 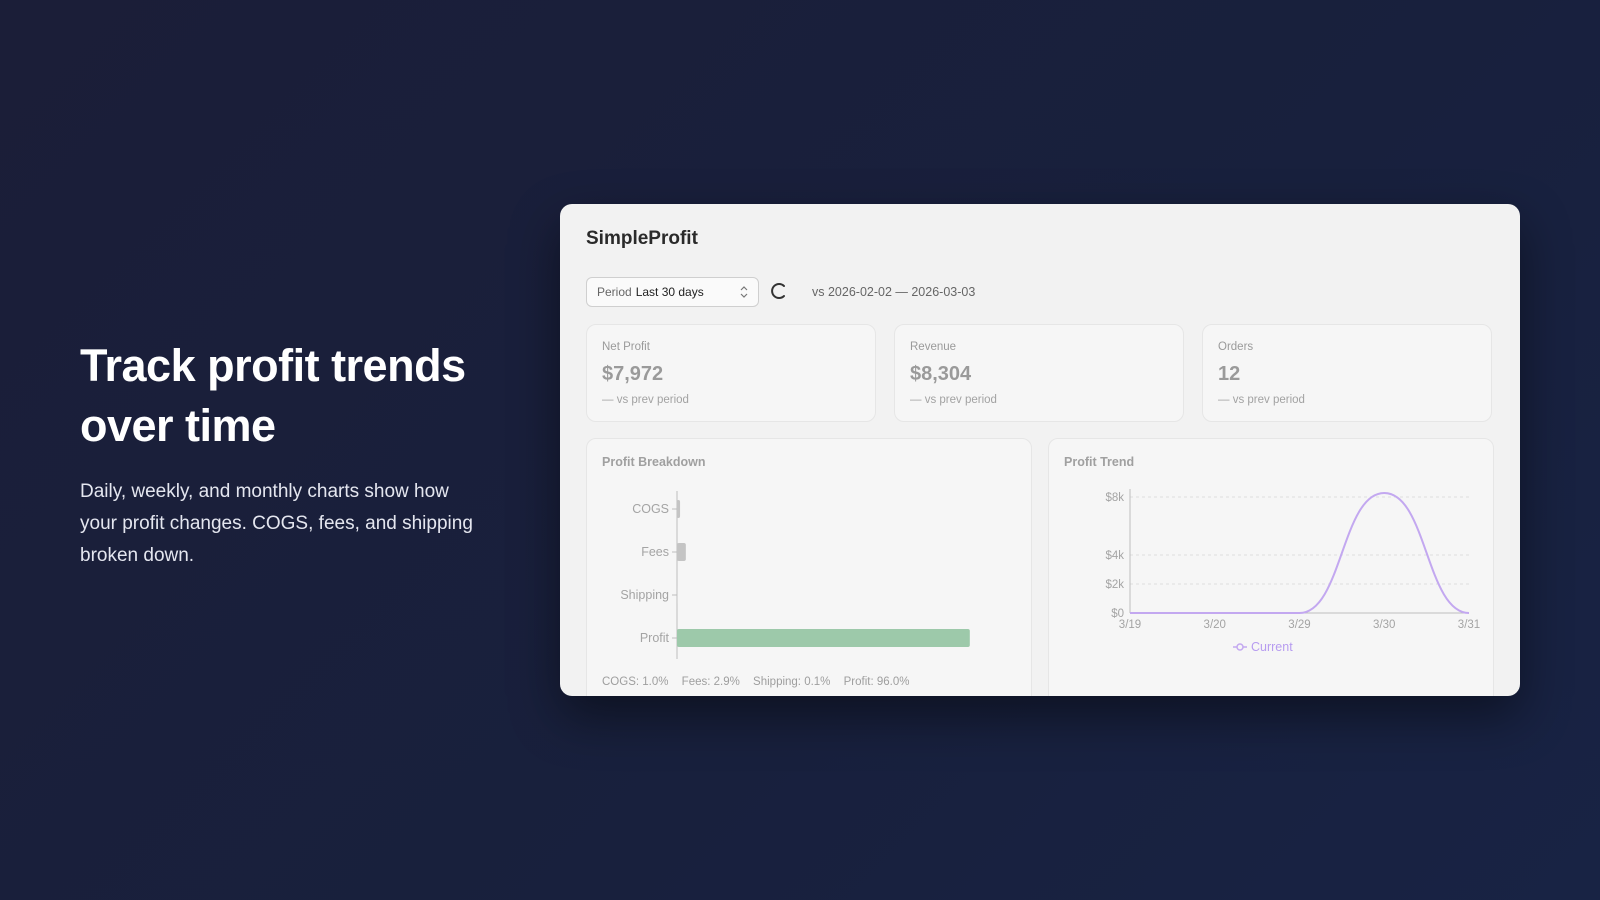 What do you see at coordinates (941, 374) in the screenshot?
I see `kpi-value: $8,304` at bounding box center [941, 374].